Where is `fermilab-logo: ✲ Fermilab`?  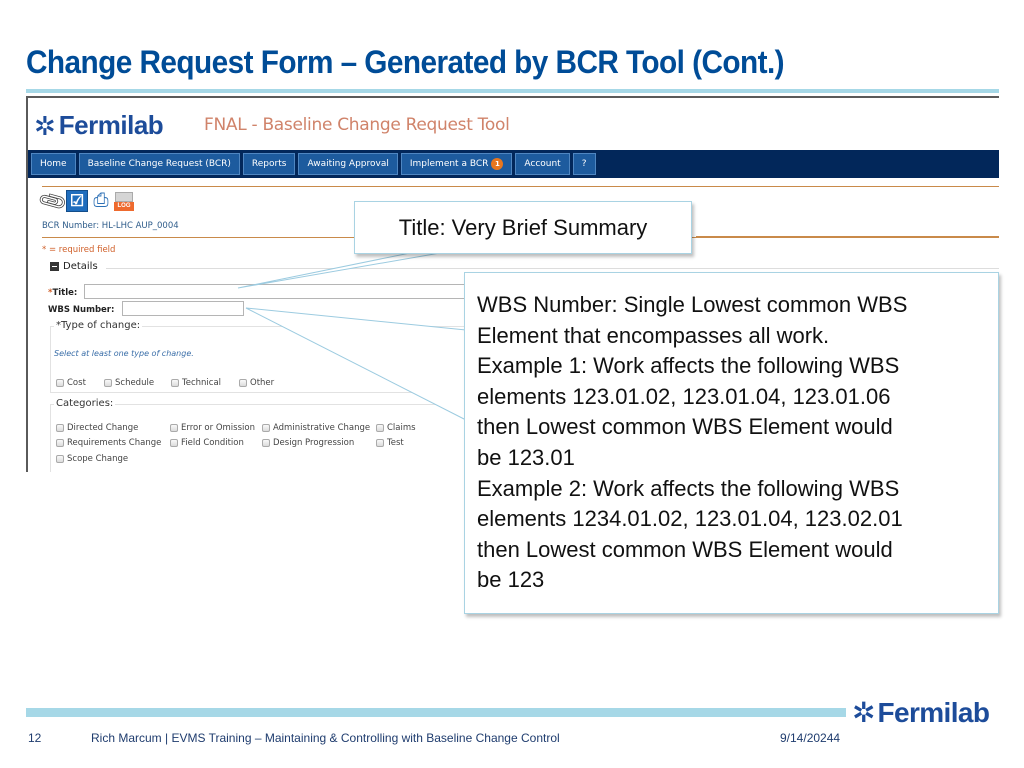 fermilab-logo: ✲ Fermilab is located at coordinates (99, 125).